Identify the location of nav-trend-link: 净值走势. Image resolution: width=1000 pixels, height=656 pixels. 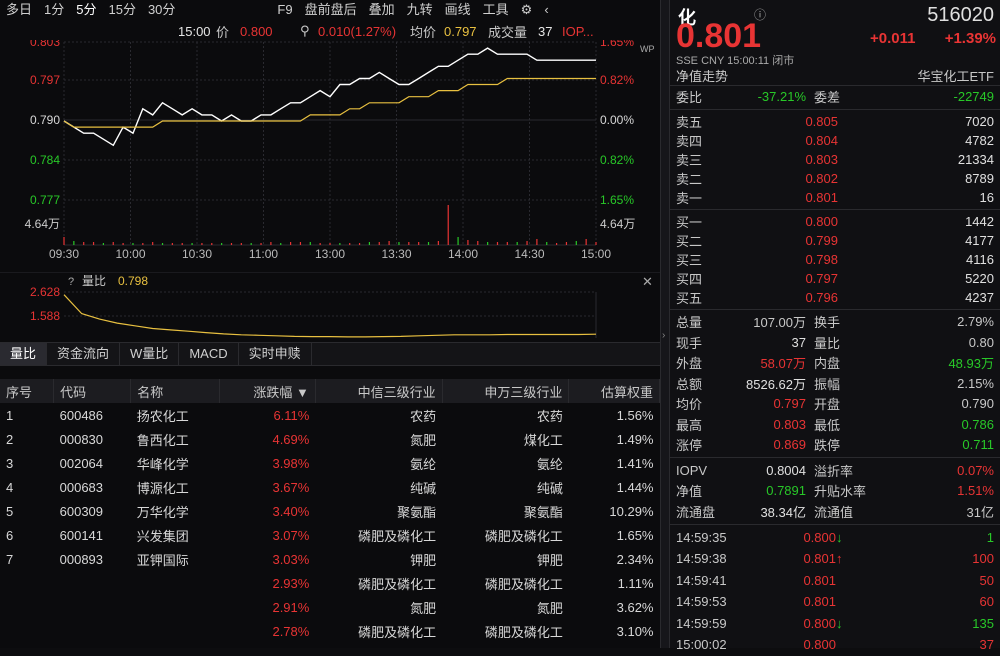
(702, 75).